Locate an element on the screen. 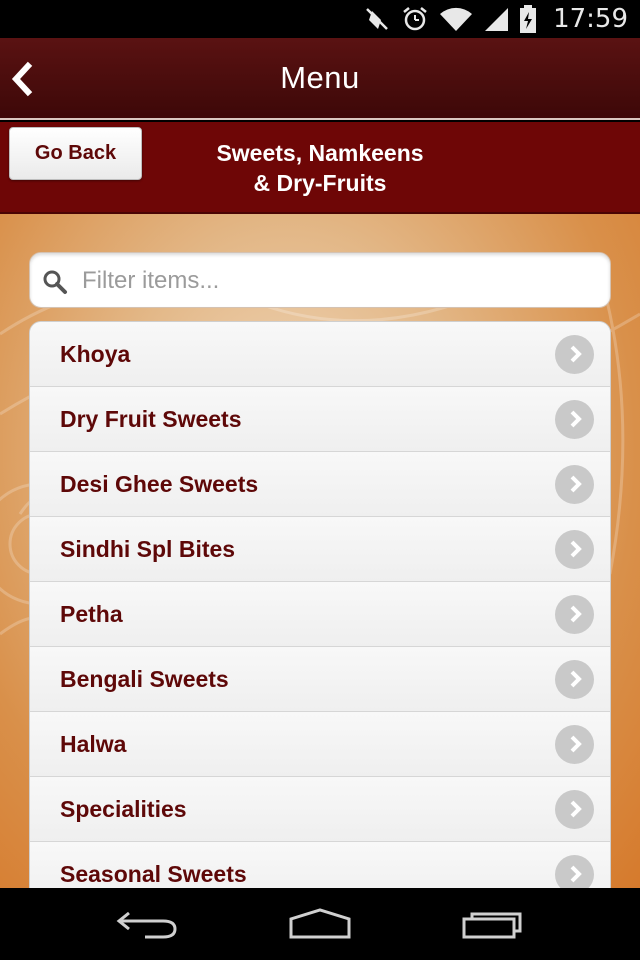  system-nav-bar is located at coordinates (320, 924).